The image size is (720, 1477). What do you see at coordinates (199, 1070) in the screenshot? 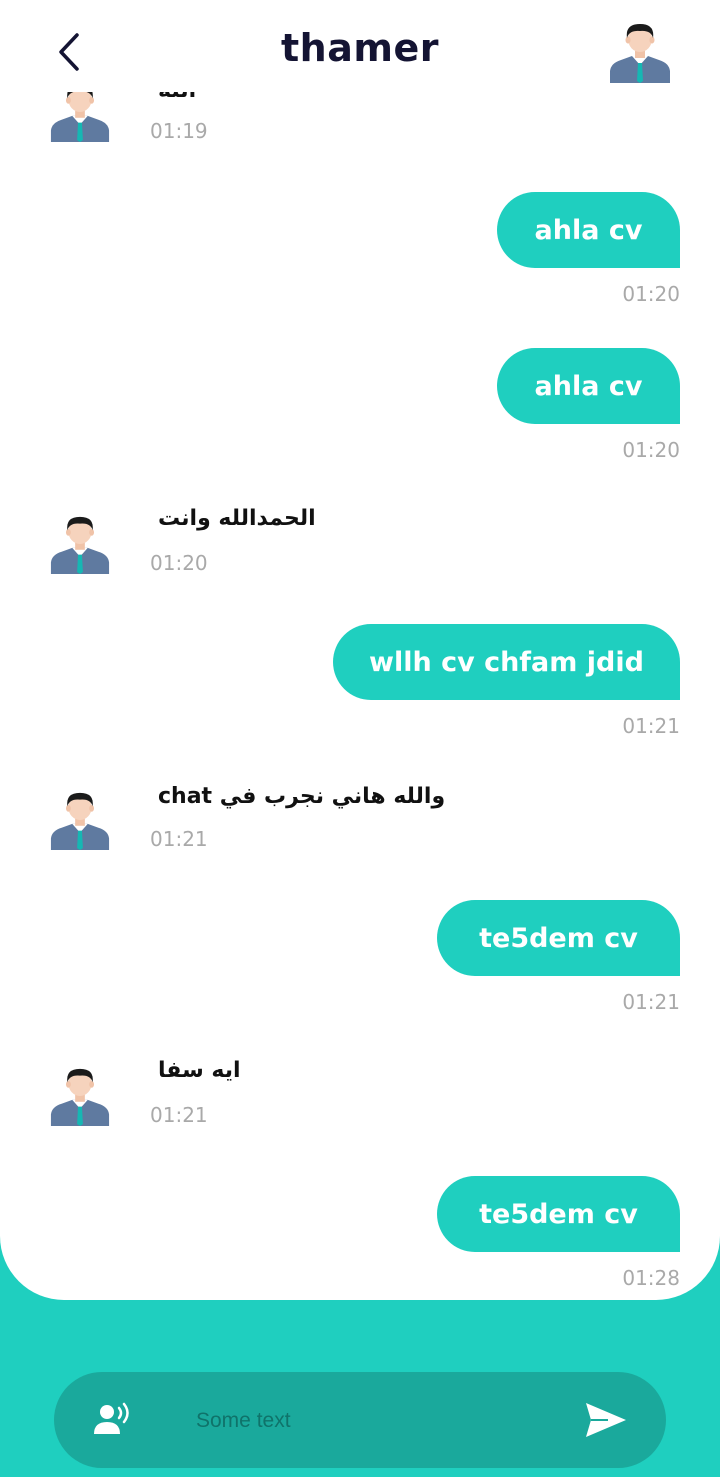
I see `received-message-text: ايه سفا` at bounding box center [199, 1070].